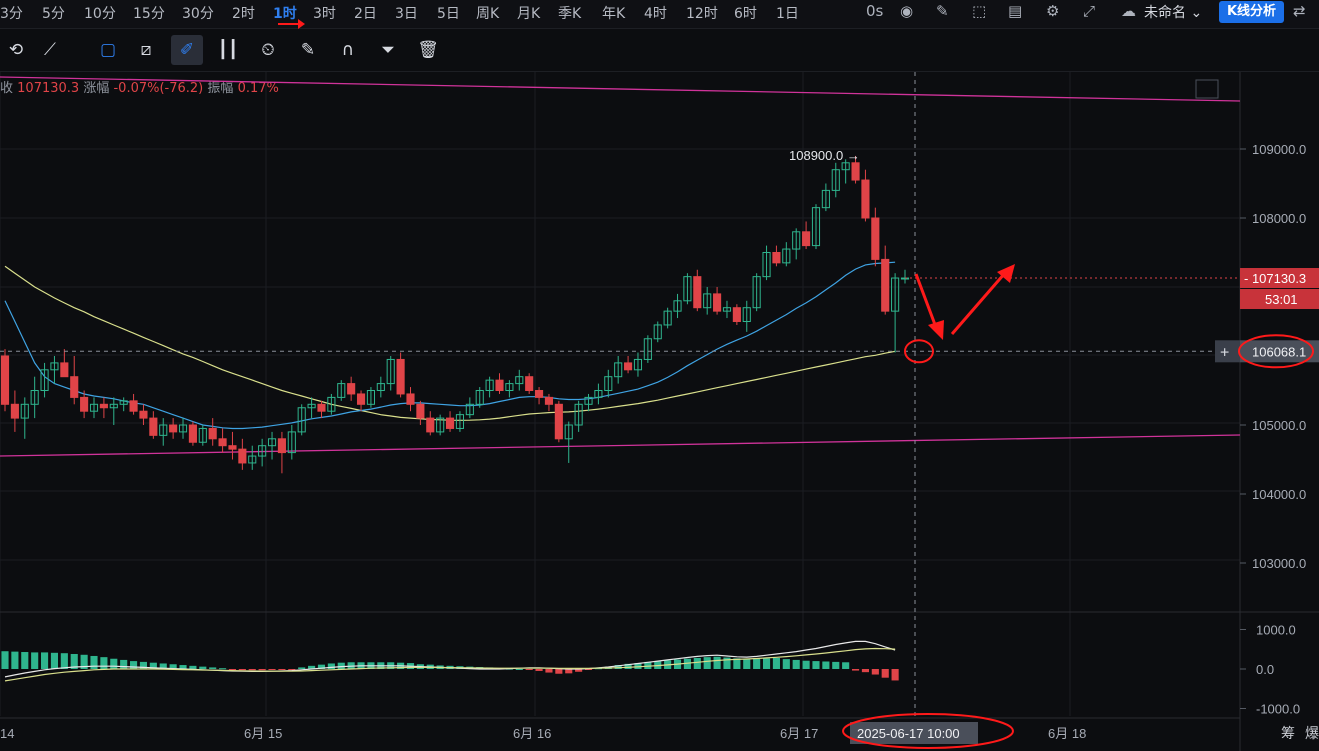 The height and width of the screenshot is (751, 1319). What do you see at coordinates (1288, 733) in the screenshot?
I see `bottom-right-button-0: 筹` at bounding box center [1288, 733].